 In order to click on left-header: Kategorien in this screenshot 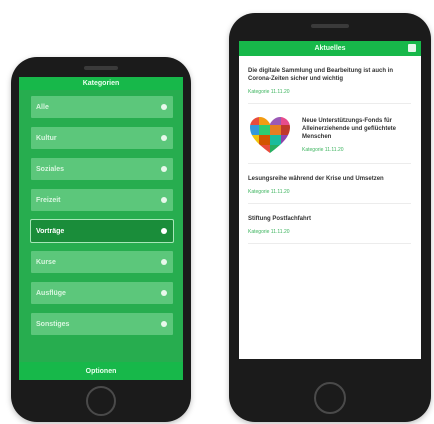, I will do `click(101, 83)`.